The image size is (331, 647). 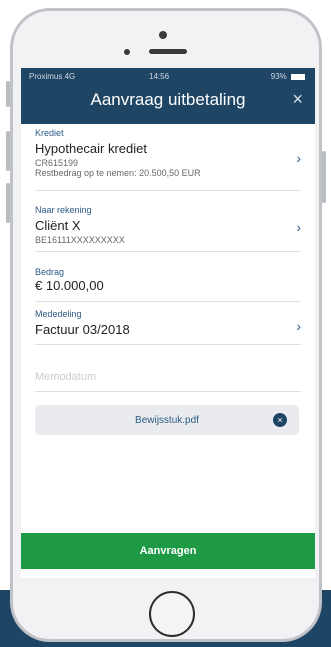 I want to click on silent-switch, so click(x=8, y=94).